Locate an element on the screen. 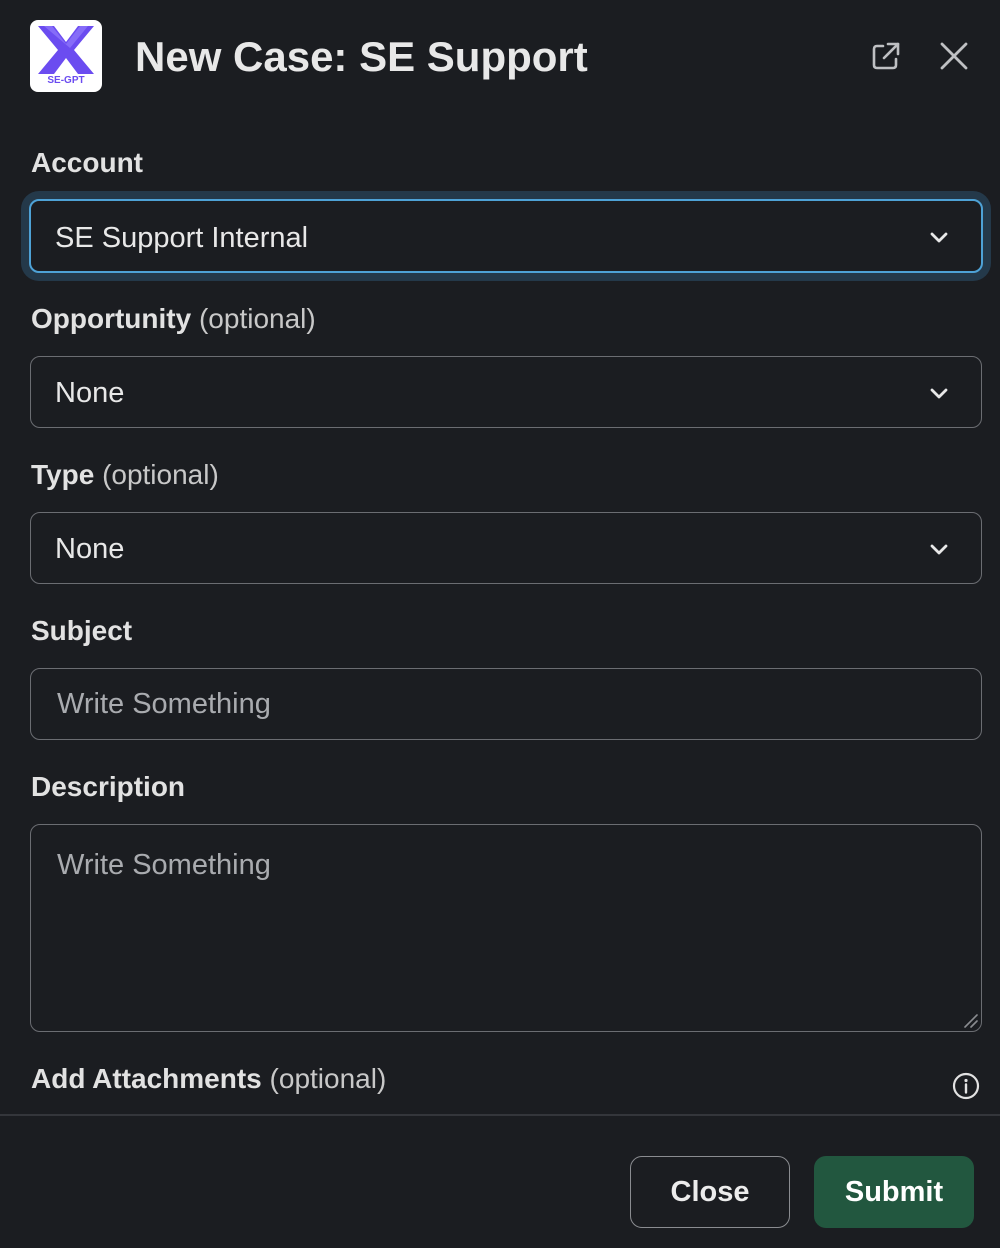  app-logo: SE-GPT is located at coordinates (66, 56).